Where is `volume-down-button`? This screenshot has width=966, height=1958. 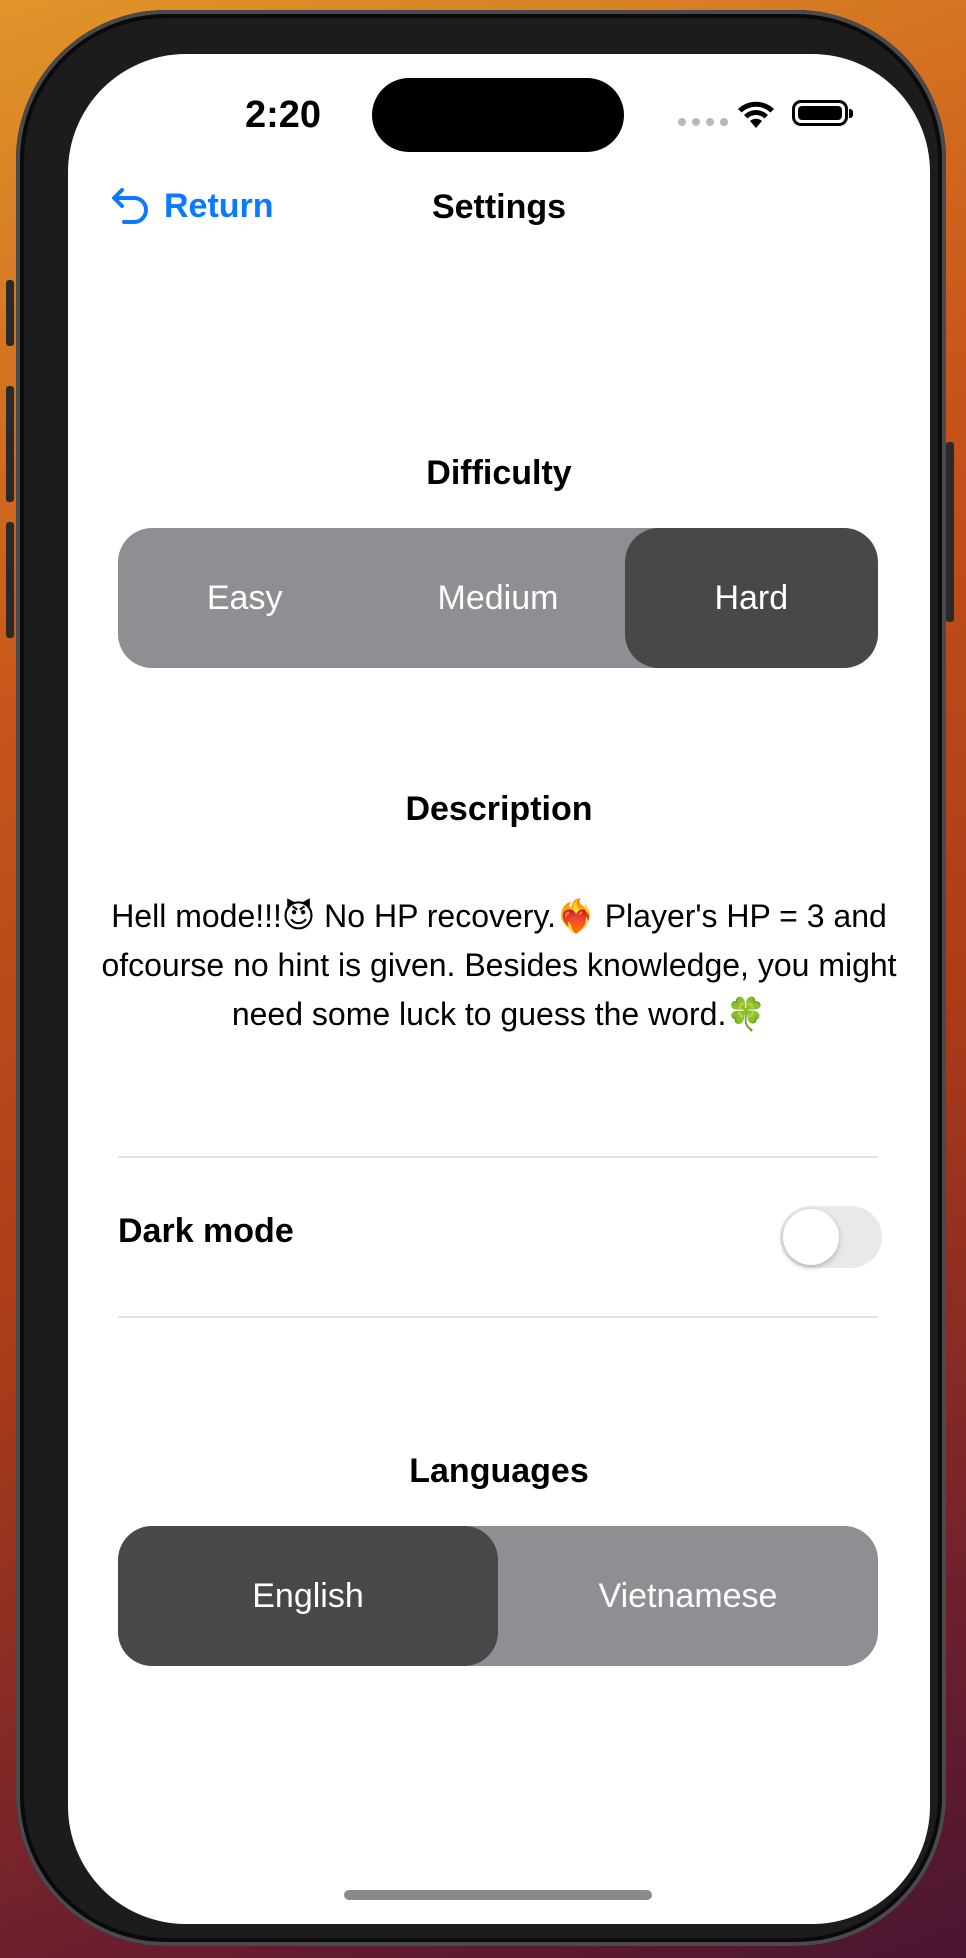 volume-down-button is located at coordinates (10, 580).